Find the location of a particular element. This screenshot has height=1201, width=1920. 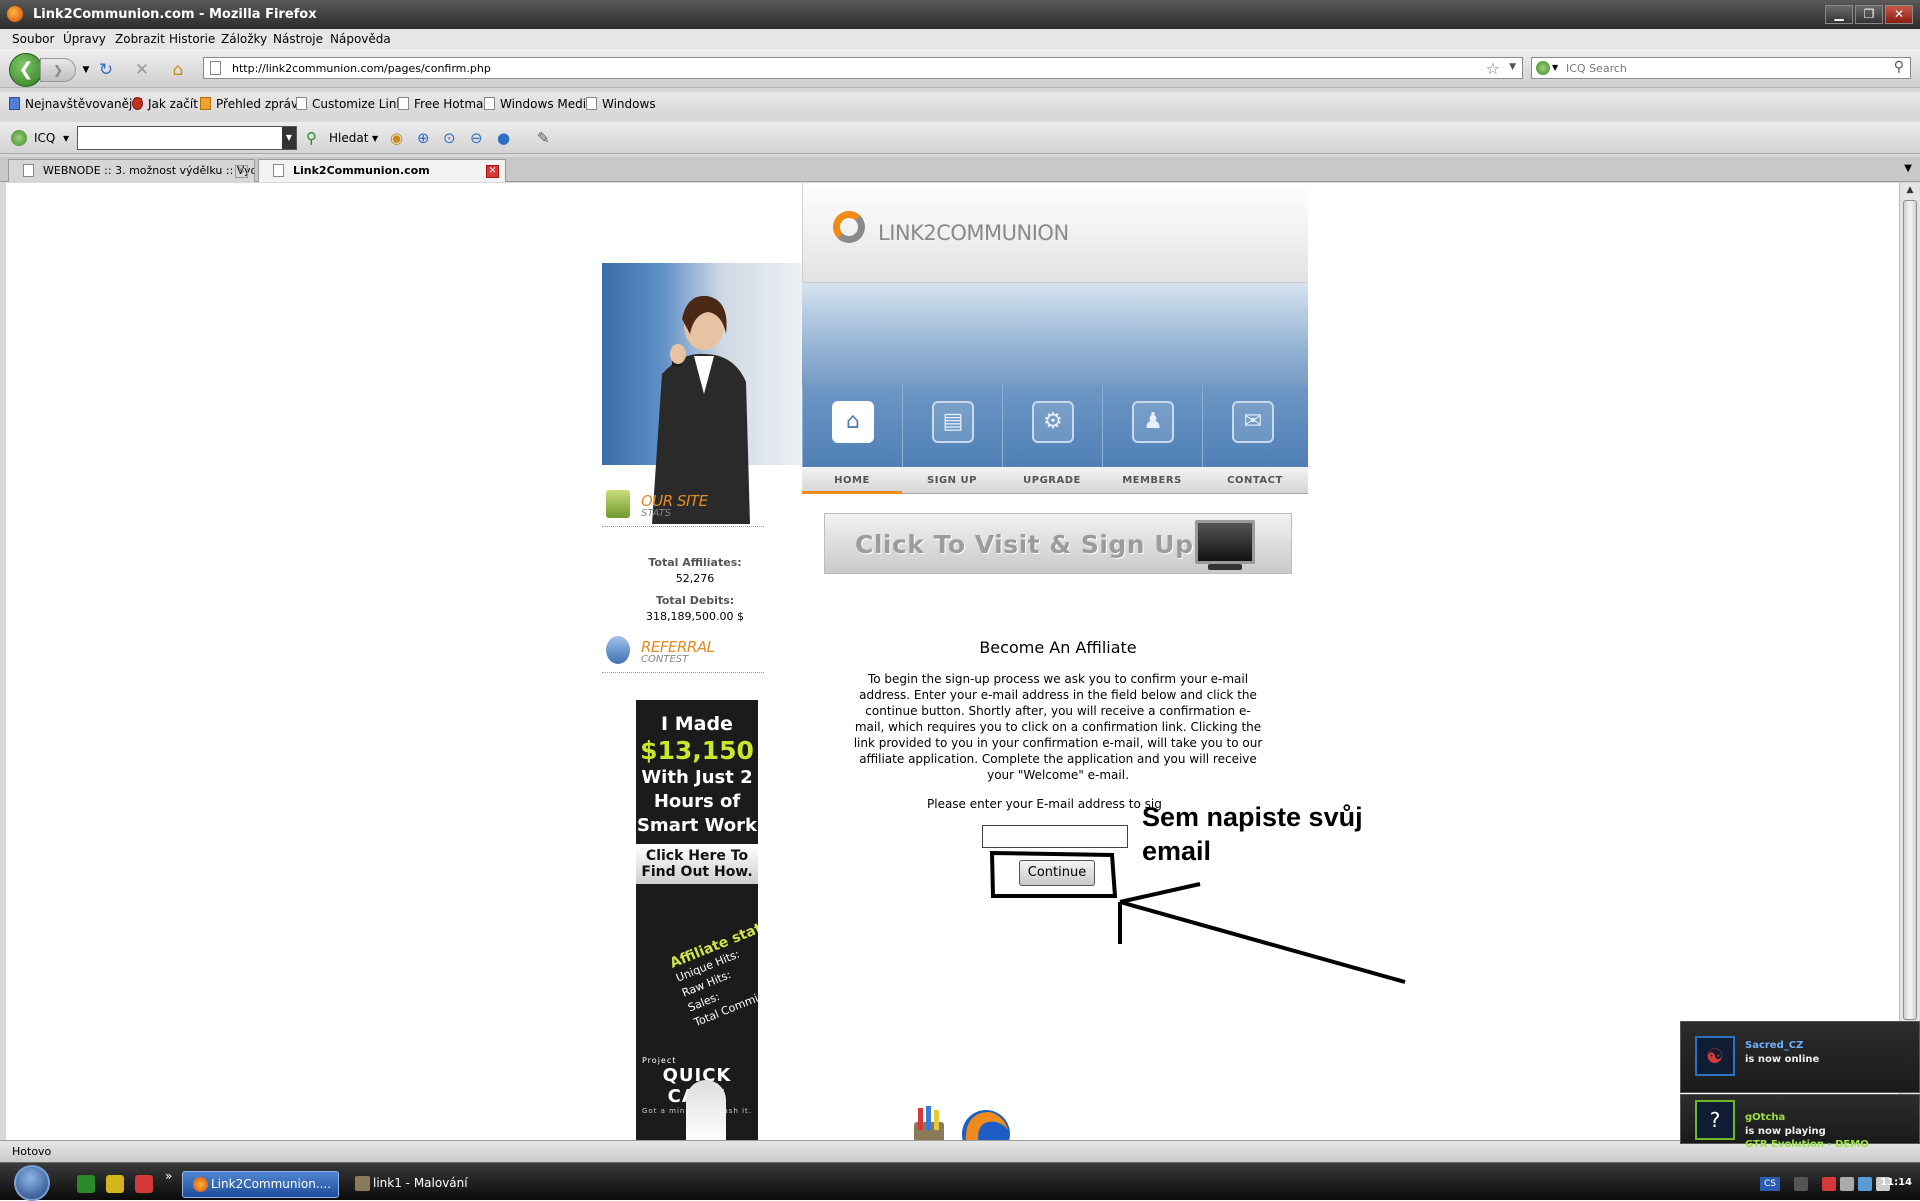

email-prompt: Please enter your E-mail address to sig is located at coordinates (1044, 804).